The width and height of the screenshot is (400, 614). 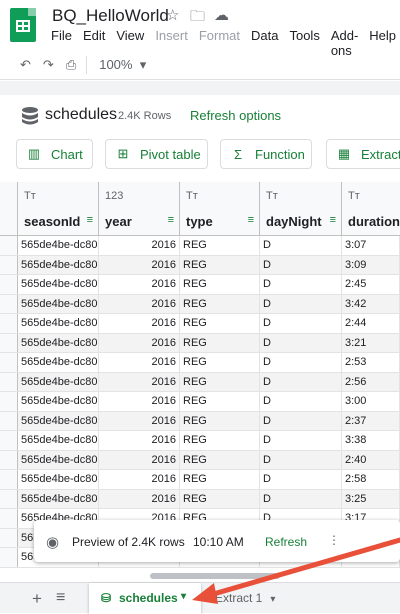 What do you see at coordinates (139, 208) in the screenshot?
I see `column-header-year: 123 year ≡` at bounding box center [139, 208].